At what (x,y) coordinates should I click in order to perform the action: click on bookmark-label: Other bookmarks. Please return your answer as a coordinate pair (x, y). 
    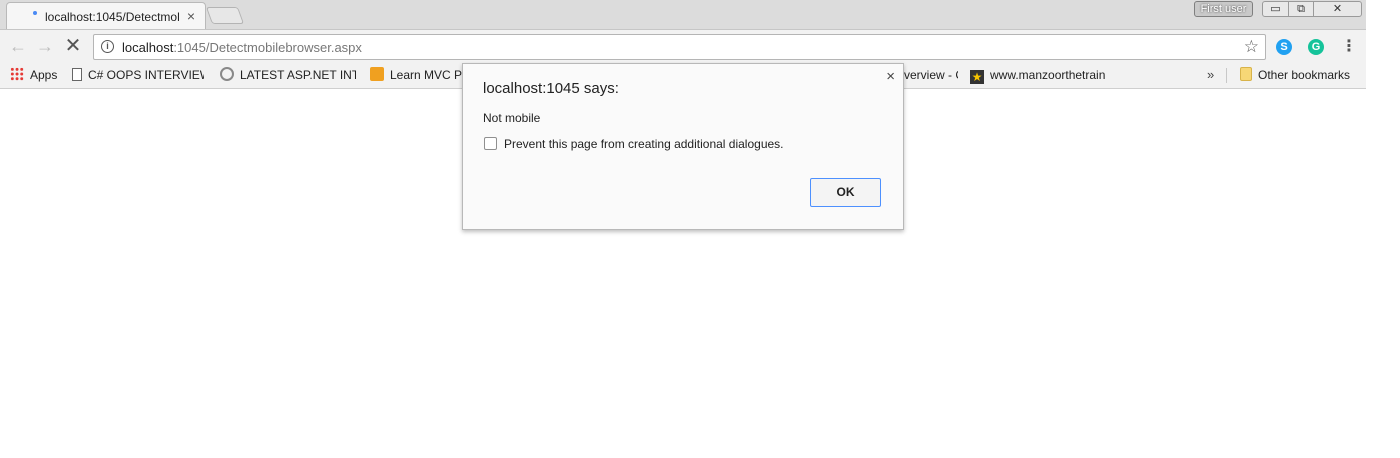
    Looking at the image, I should click on (1304, 75).